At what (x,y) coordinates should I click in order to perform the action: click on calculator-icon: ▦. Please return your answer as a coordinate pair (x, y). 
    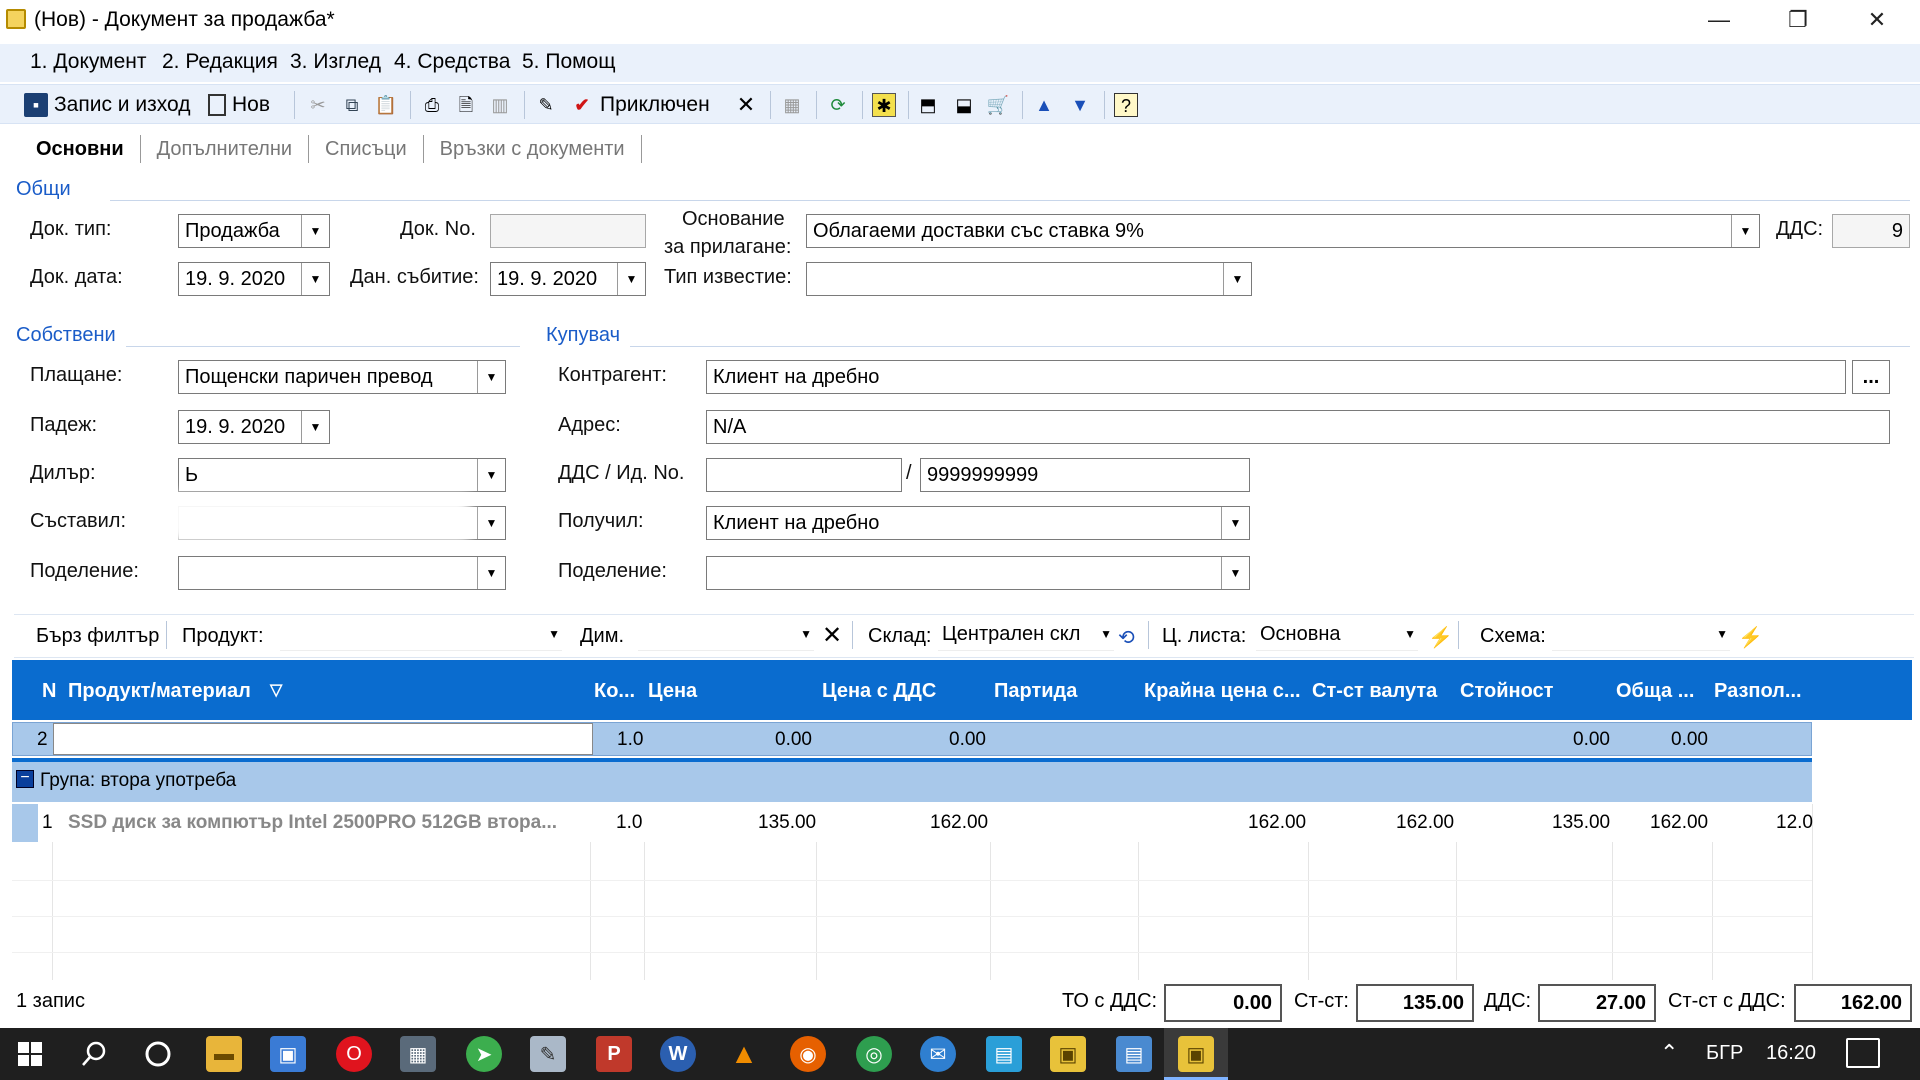
    Looking at the image, I should click on (792, 105).